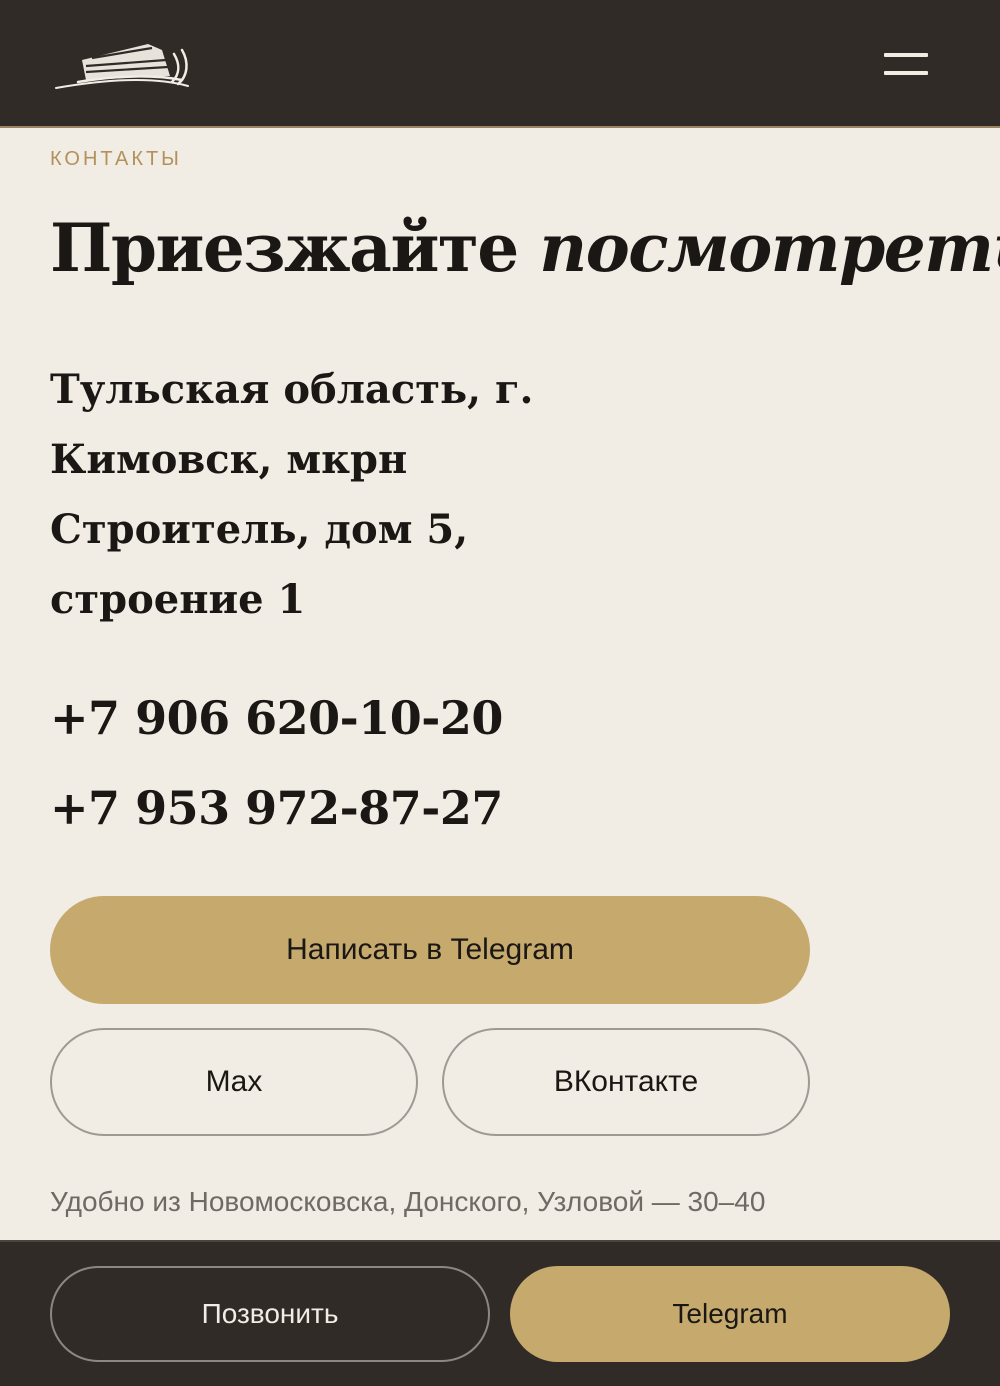 The image size is (1000, 1386). What do you see at coordinates (234, 1082) in the screenshot?
I see `max-button: Max` at bounding box center [234, 1082].